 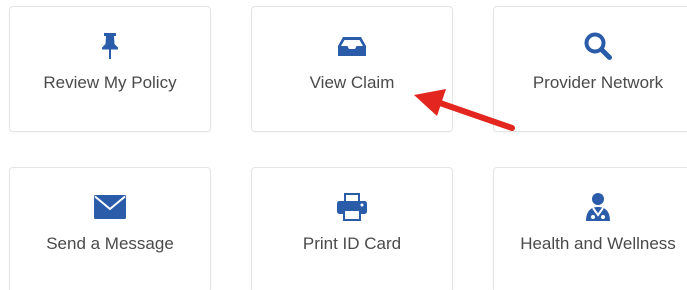 What do you see at coordinates (590, 228) in the screenshot?
I see `health-and-wellness-tile: Health and Wellness` at bounding box center [590, 228].